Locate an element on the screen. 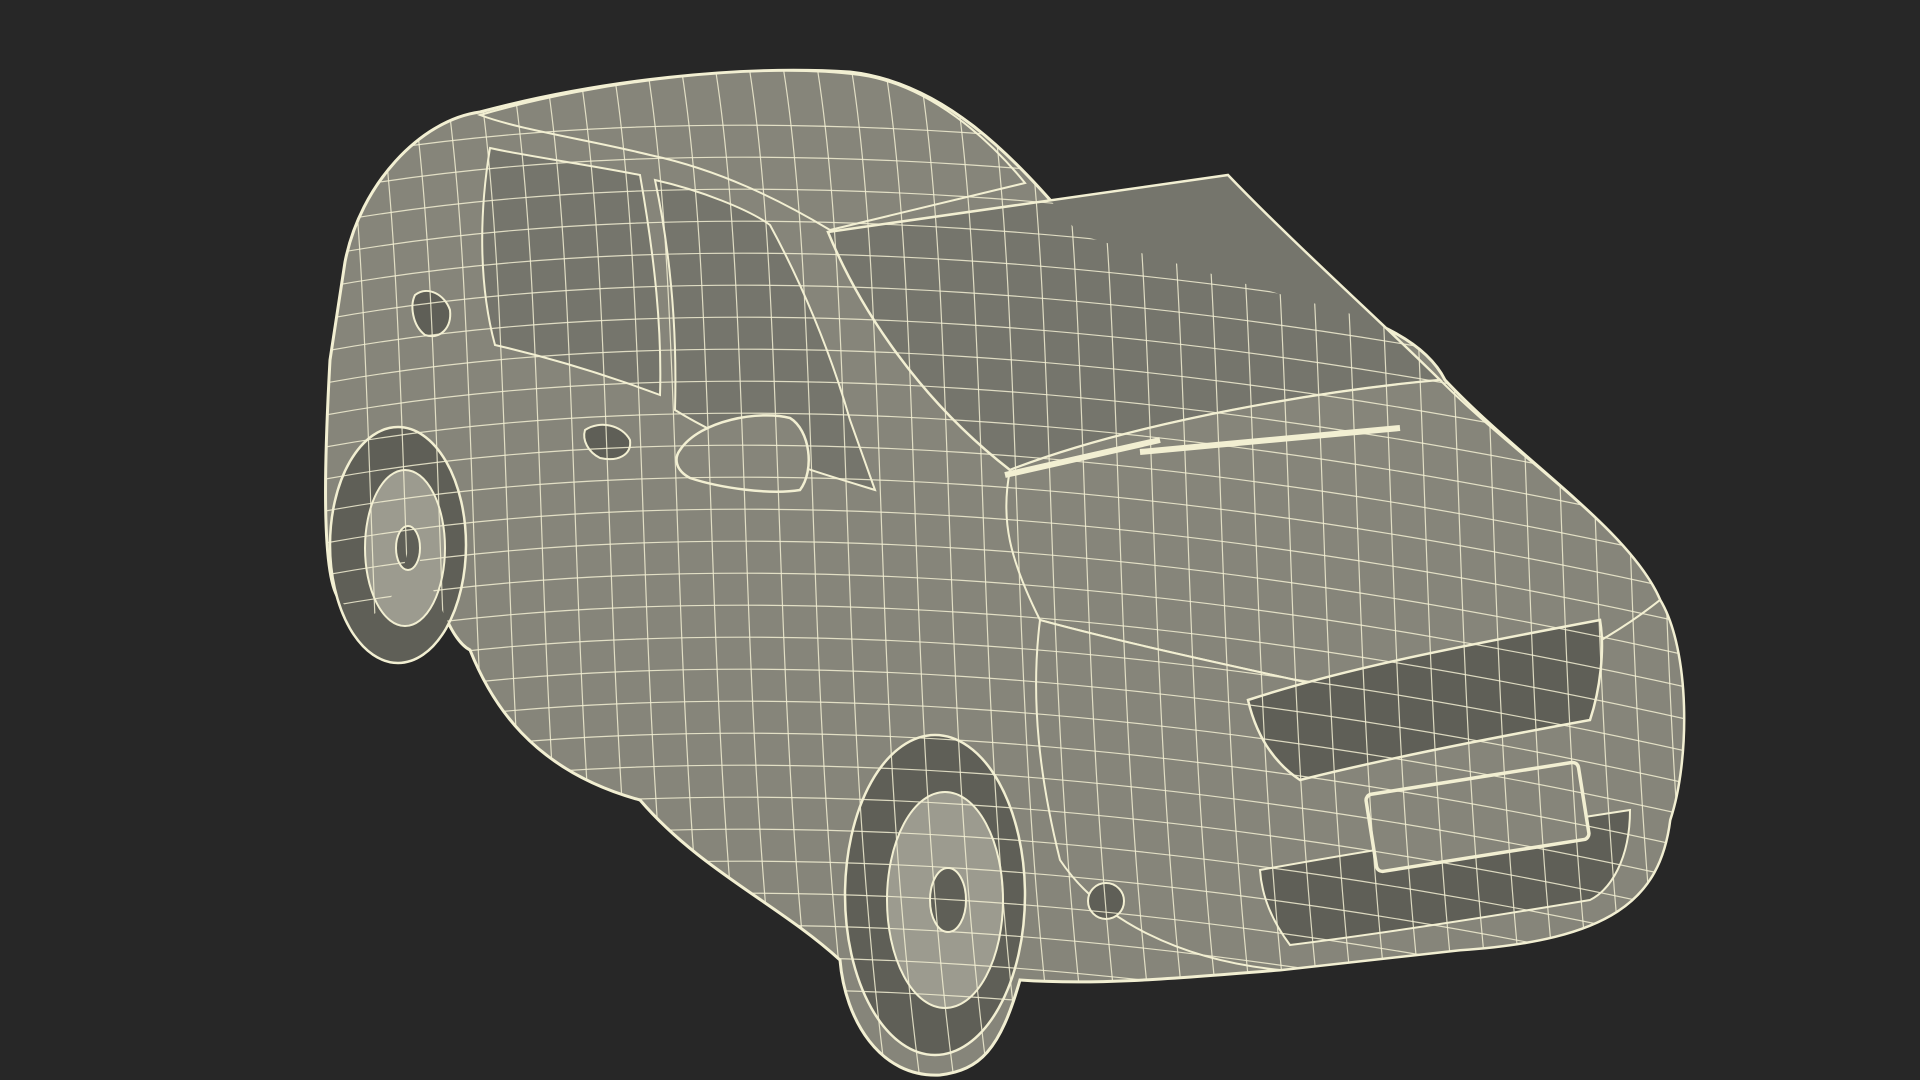  rear-wheel is located at coordinates (398, 545).